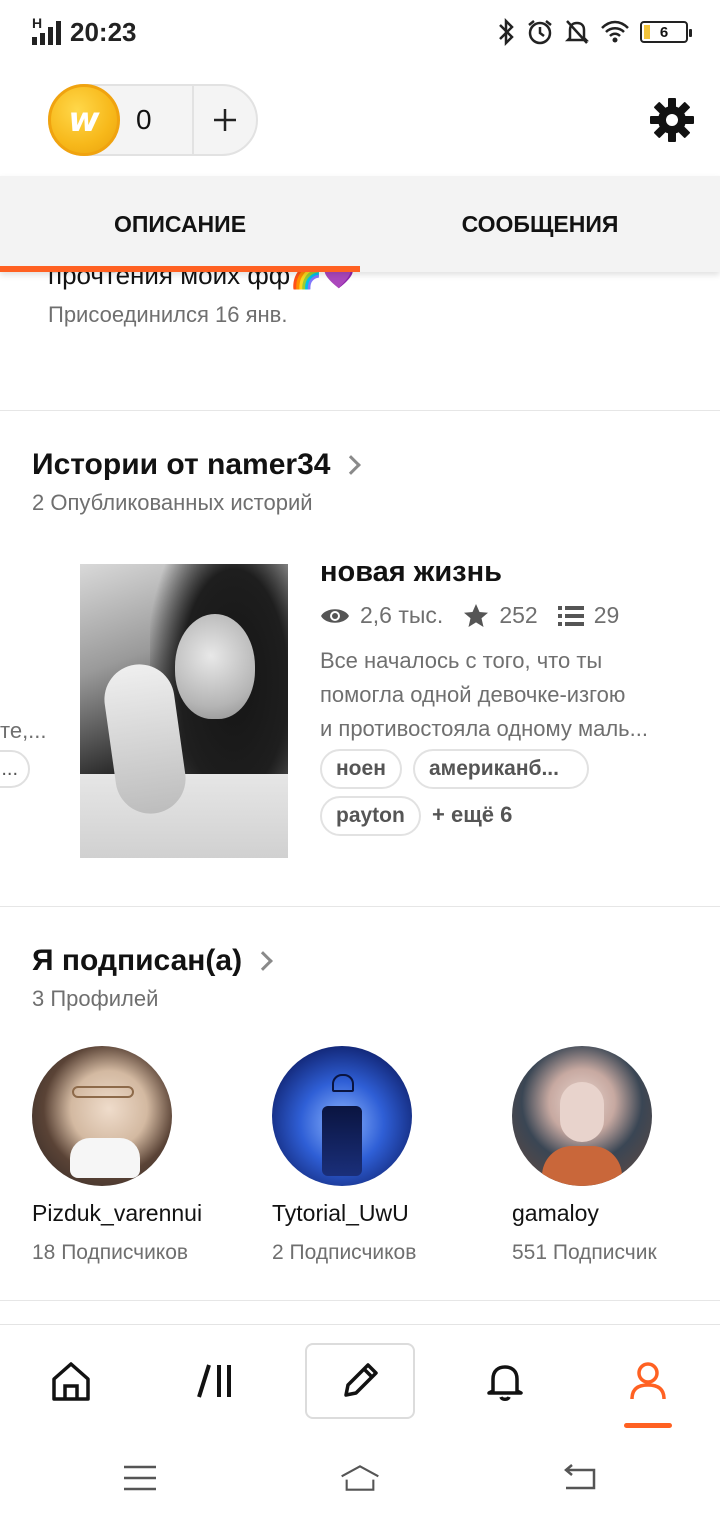  I want to click on star-icon, so click(476, 615).